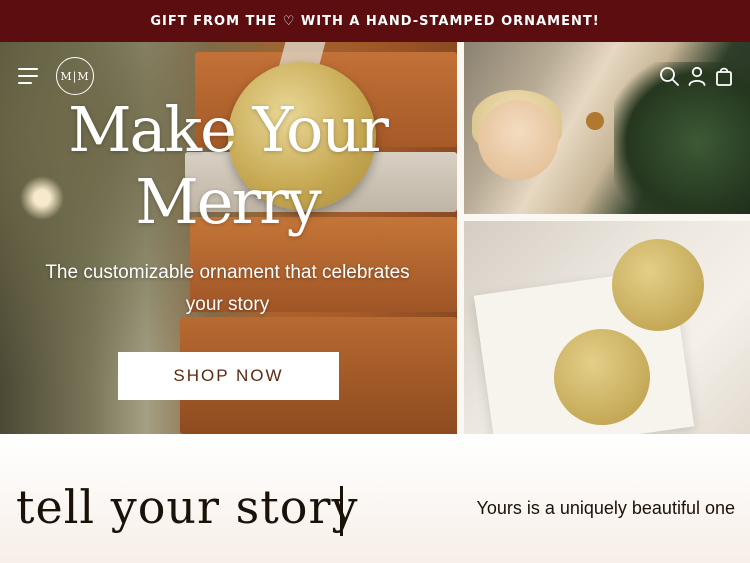  Describe the element at coordinates (518, 140) in the screenshot. I see `child-face` at that location.